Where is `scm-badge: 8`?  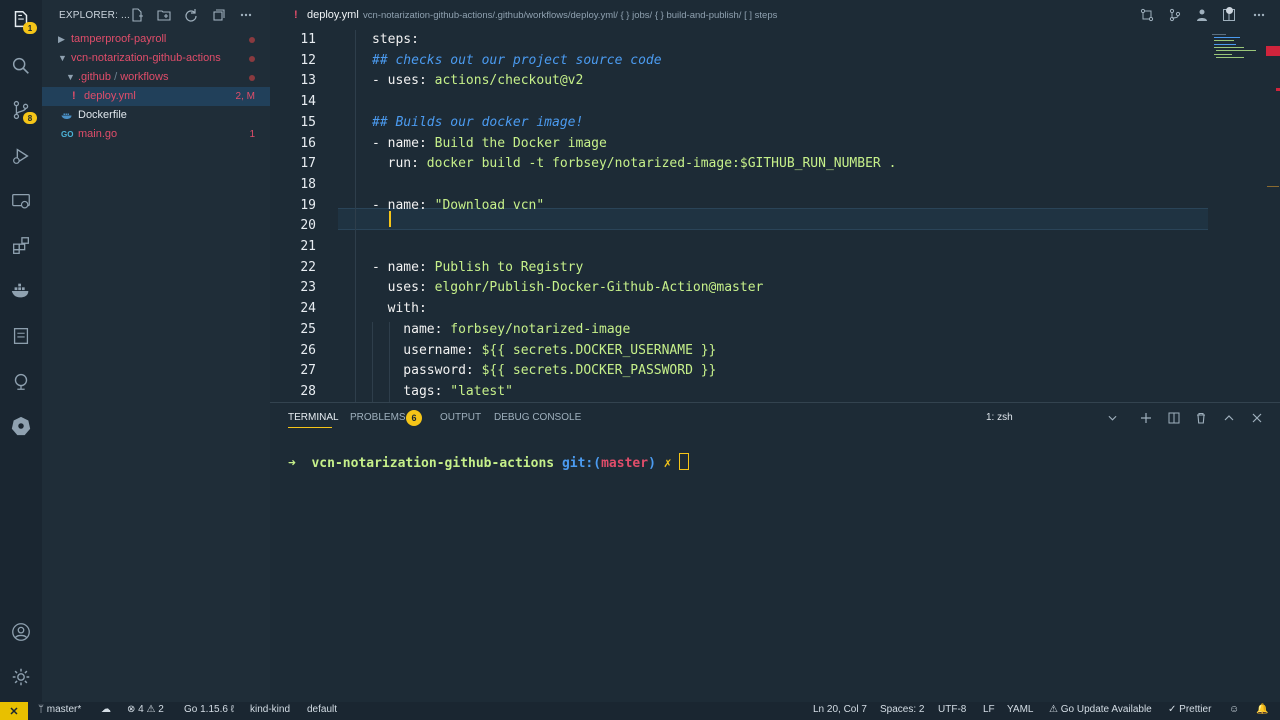
scm-badge: 8 is located at coordinates (30, 118).